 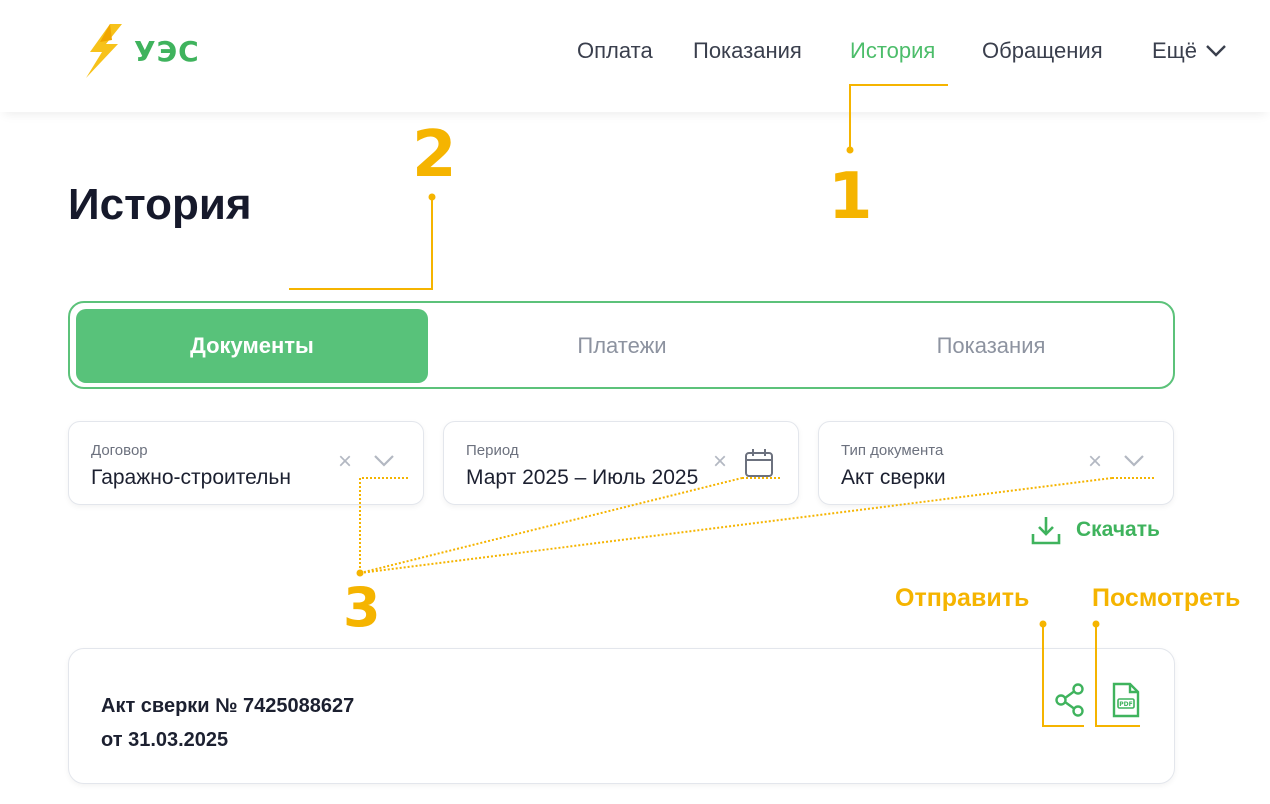 I want to click on logo: УЭС, so click(x=141, y=51).